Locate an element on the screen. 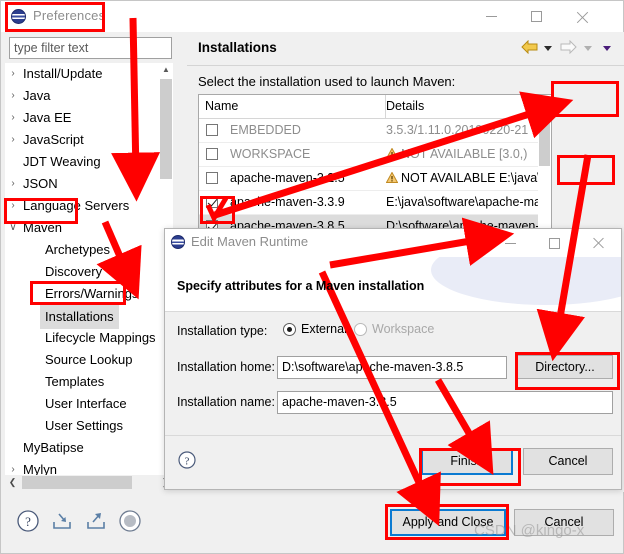 This screenshot has height=554, width=624. sidebar-item-label: Templates is located at coordinates (75, 381).